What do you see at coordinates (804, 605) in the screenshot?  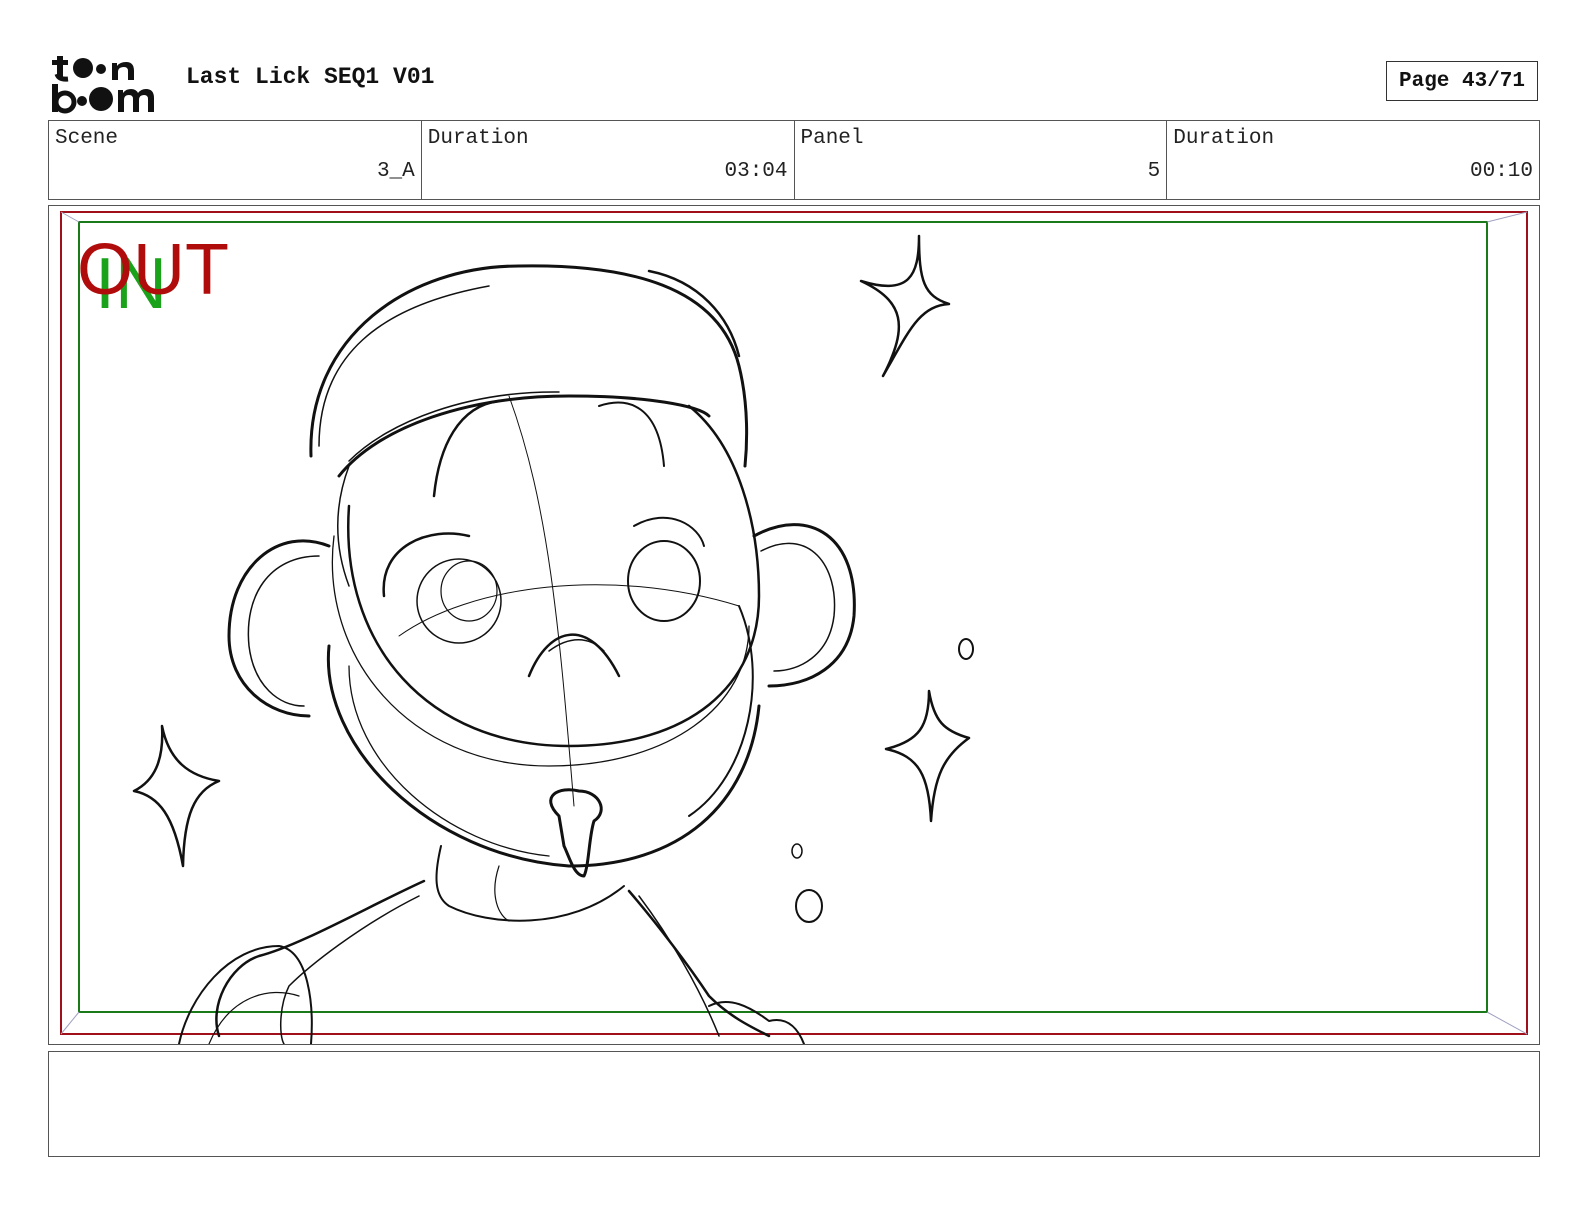 I see `right-ear` at bounding box center [804, 605].